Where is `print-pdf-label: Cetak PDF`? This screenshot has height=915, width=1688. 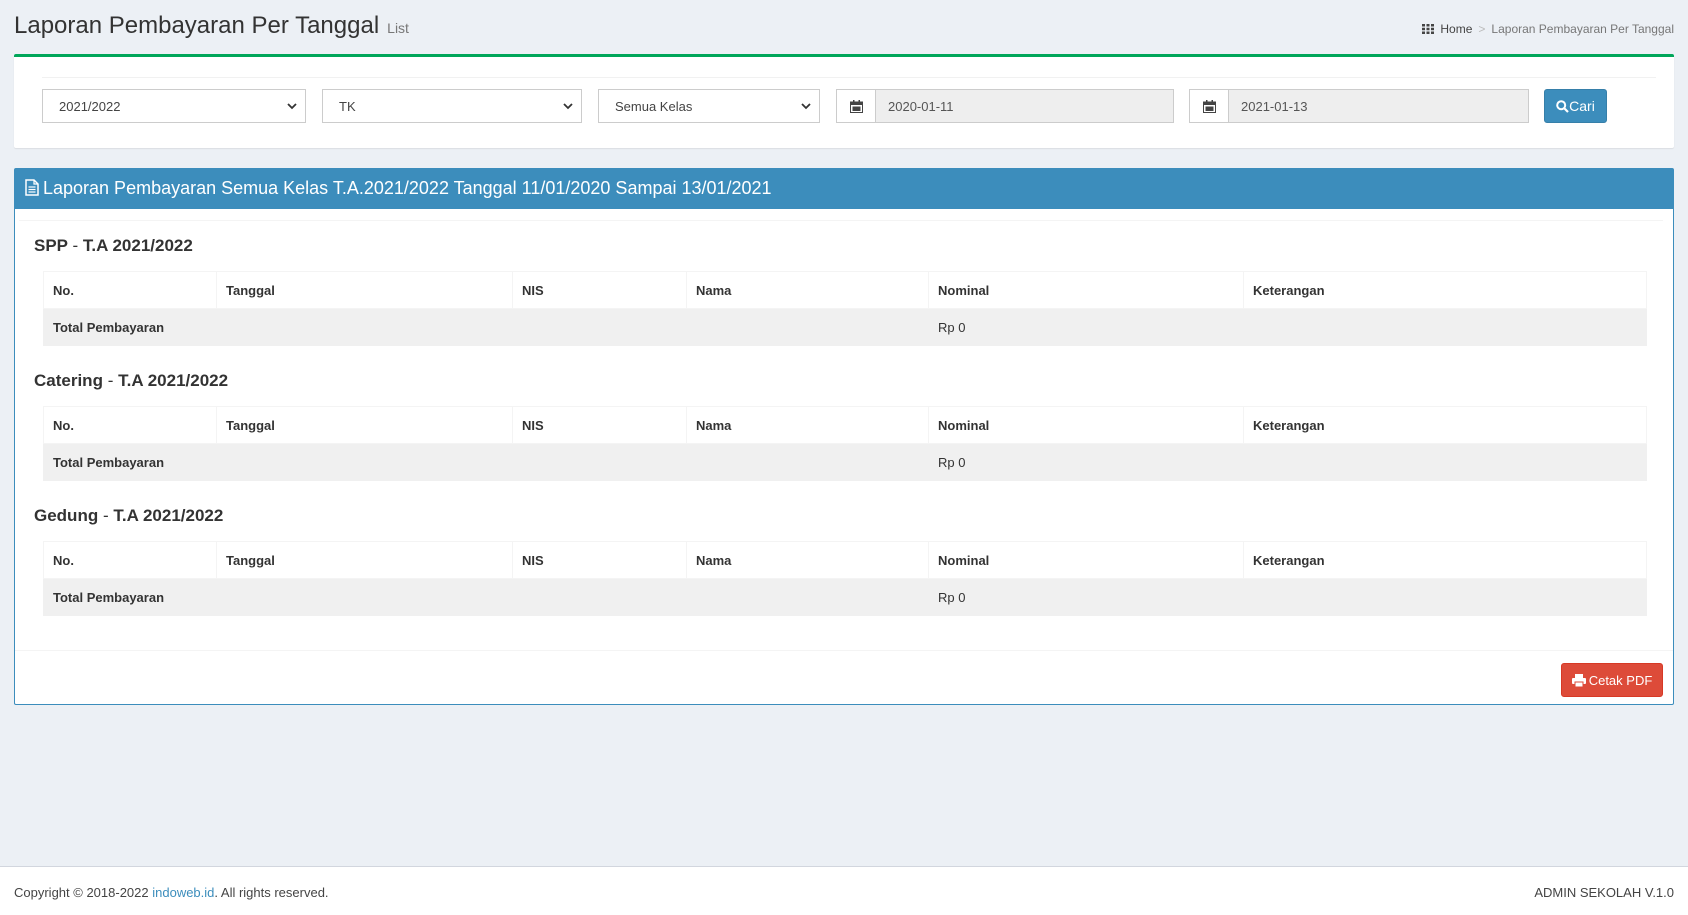 print-pdf-label: Cetak PDF is located at coordinates (1620, 680).